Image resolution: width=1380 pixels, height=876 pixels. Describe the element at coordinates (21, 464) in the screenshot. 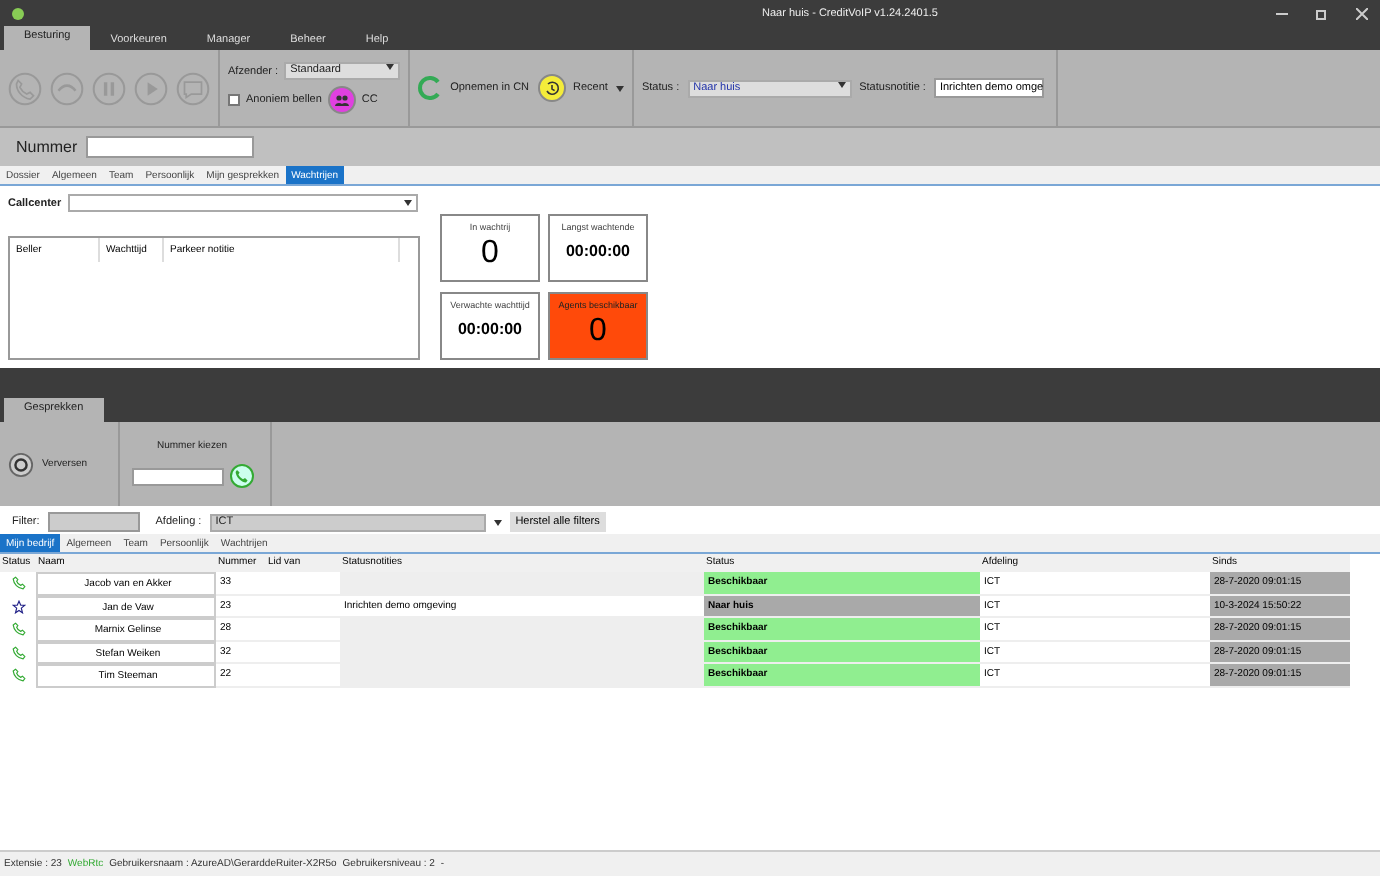

I see `refresh-icon` at that location.